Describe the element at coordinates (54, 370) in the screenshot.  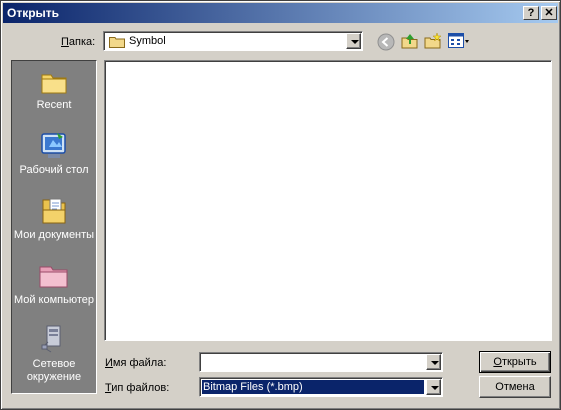
I see `place-label-network: Сетевое окружение` at that location.